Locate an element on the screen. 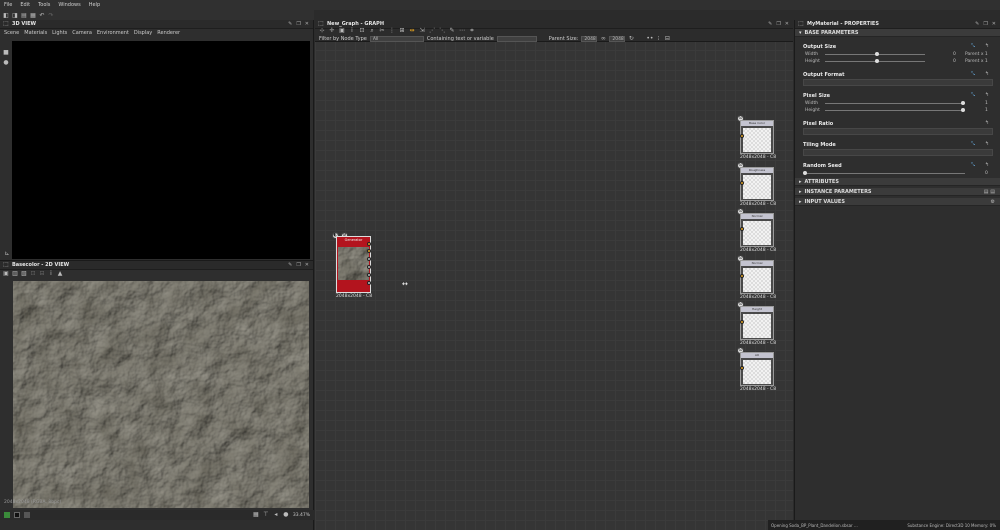 The width and height of the screenshot is (1000, 530). pixel-height-value: 1 is located at coordinates (986, 110).